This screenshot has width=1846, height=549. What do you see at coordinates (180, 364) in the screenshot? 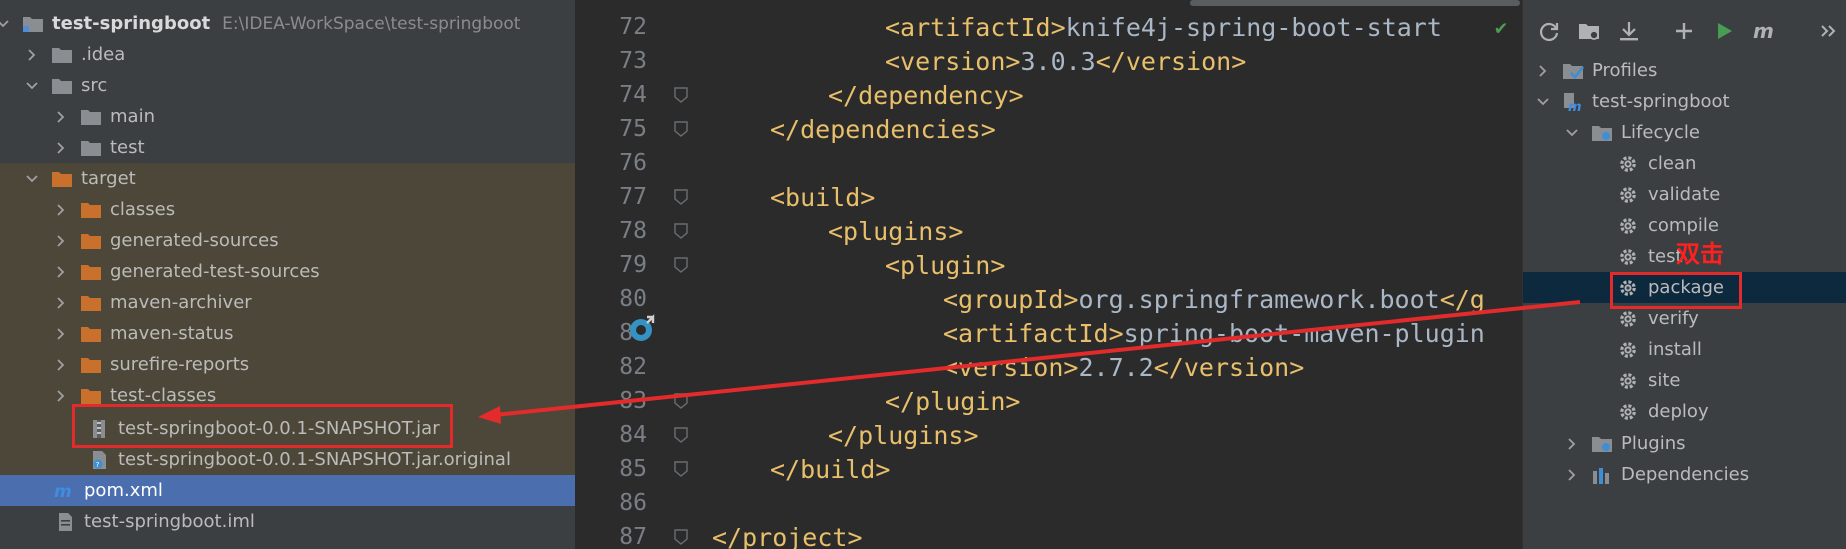
I see `tree-item-label: surefire-reports` at bounding box center [180, 364].